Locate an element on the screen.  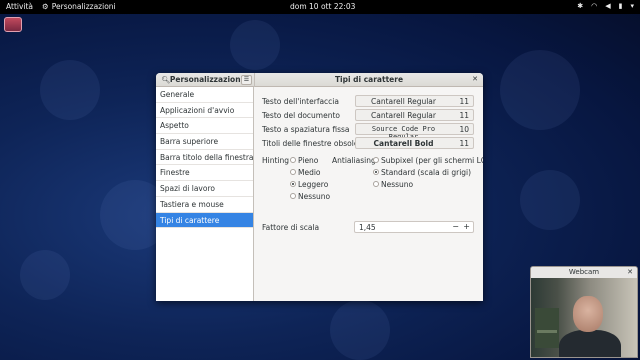
window-title: Tipi di carattere is located at coordinates (369, 79).